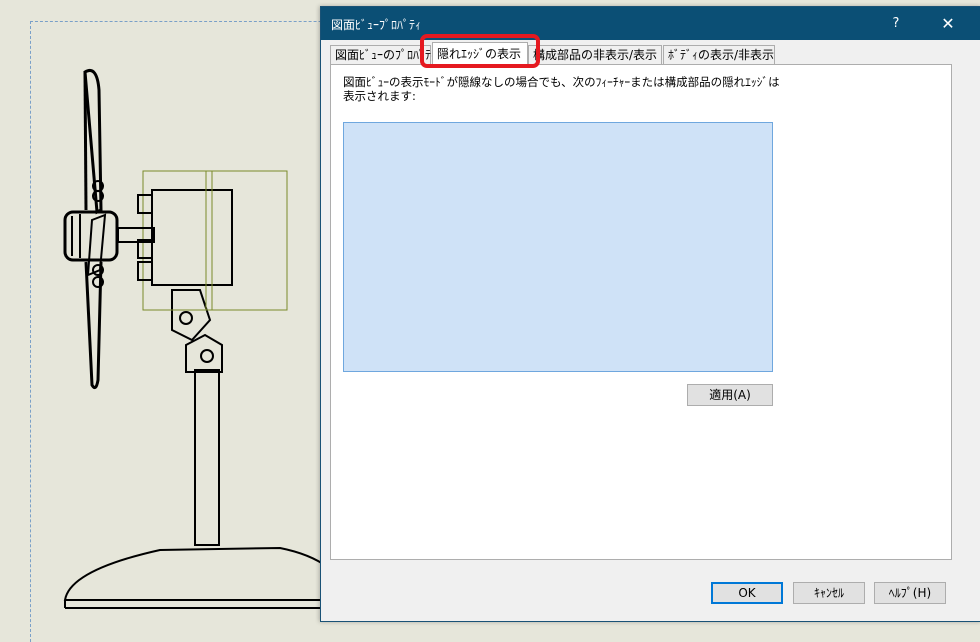  I want to click on tab-show-hide-bodies: ﾎﾞﾃﾞｨの表示/非表示, so click(719, 54).